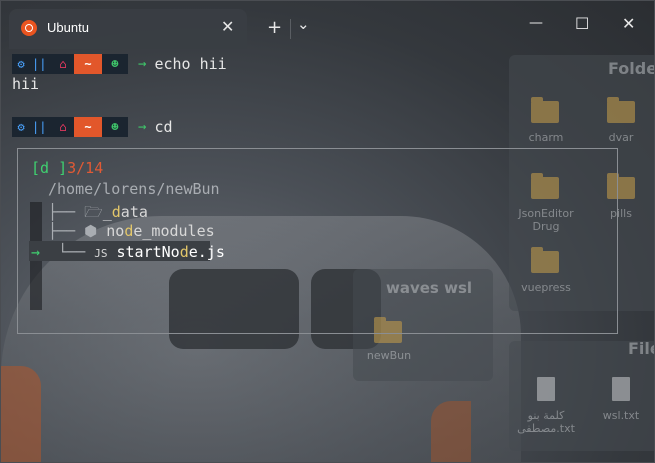 Image resolution: width=655 pixels, height=463 pixels. Describe the element at coordinates (290, 29) in the screenshot. I see `titlebar-divider` at that location.